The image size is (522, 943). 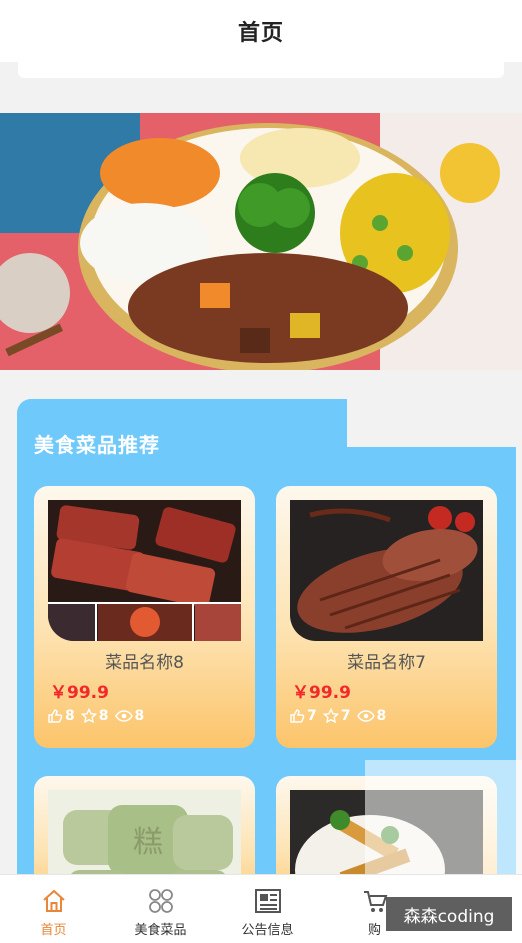 What do you see at coordinates (53, 900) in the screenshot?
I see `home-icon` at bounding box center [53, 900].